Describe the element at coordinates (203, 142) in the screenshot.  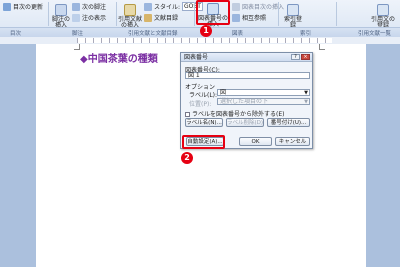
I see `autocaption-button-highlight` at that location.